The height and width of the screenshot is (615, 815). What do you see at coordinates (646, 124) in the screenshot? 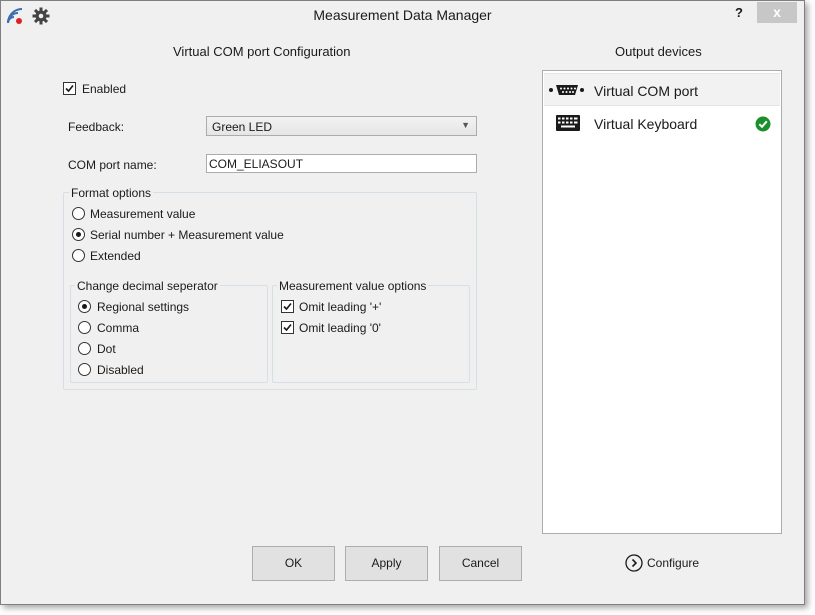
I see `device-name: Virtual Keyboard` at bounding box center [646, 124].